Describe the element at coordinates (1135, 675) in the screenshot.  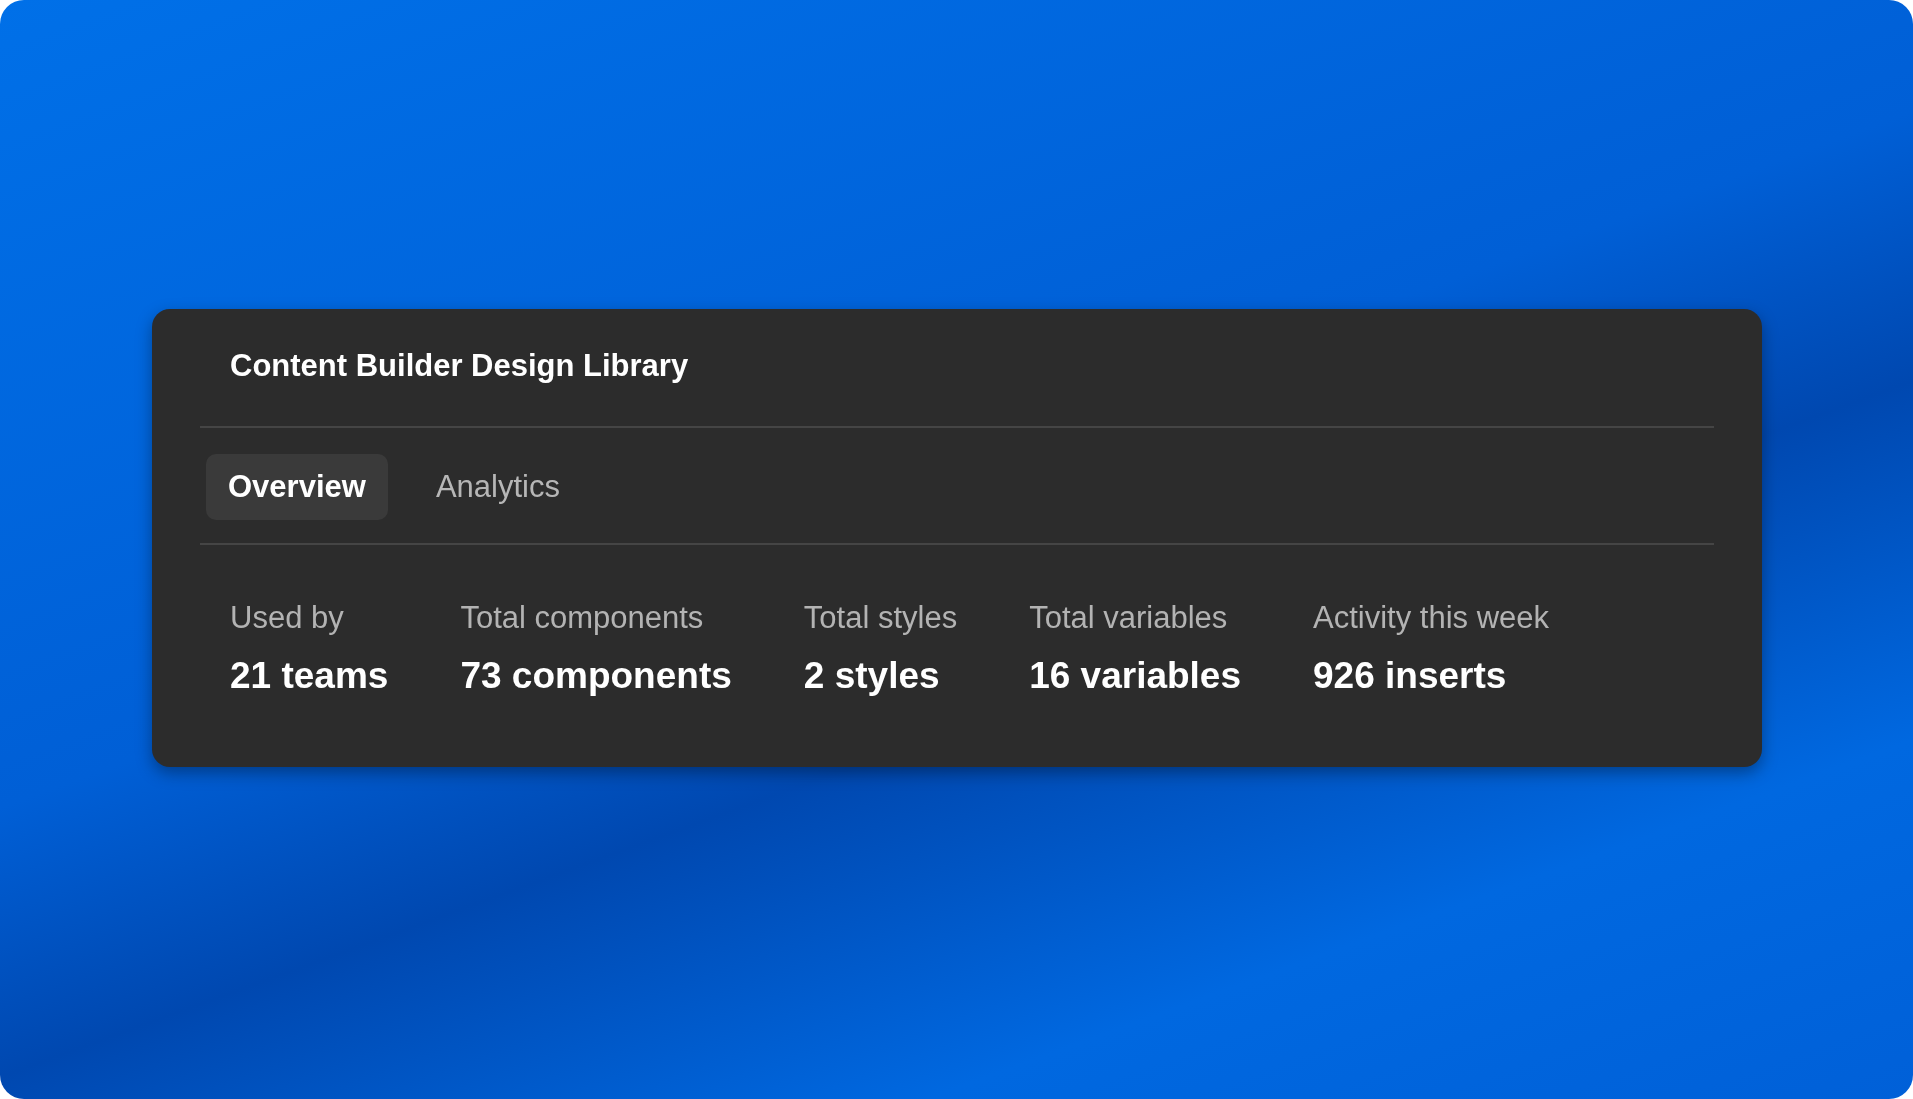
I see `stat-value: 16 variables` at that location.